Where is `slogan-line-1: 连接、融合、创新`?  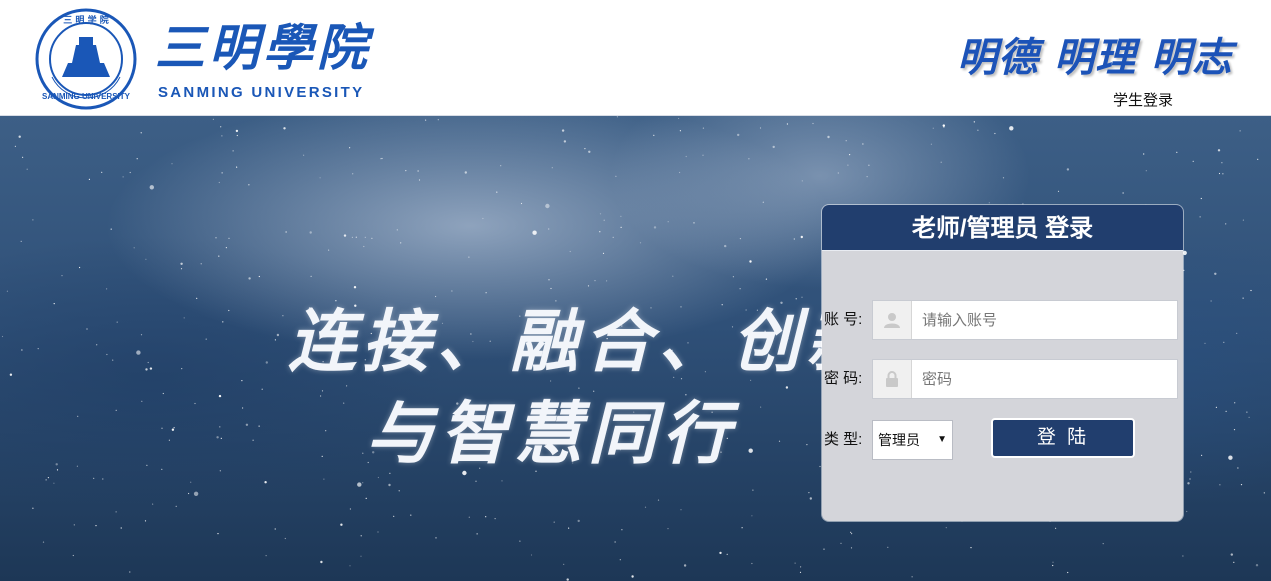
slogan-line-1: 连接、融合、创新 is located at coordinates (555, 342).